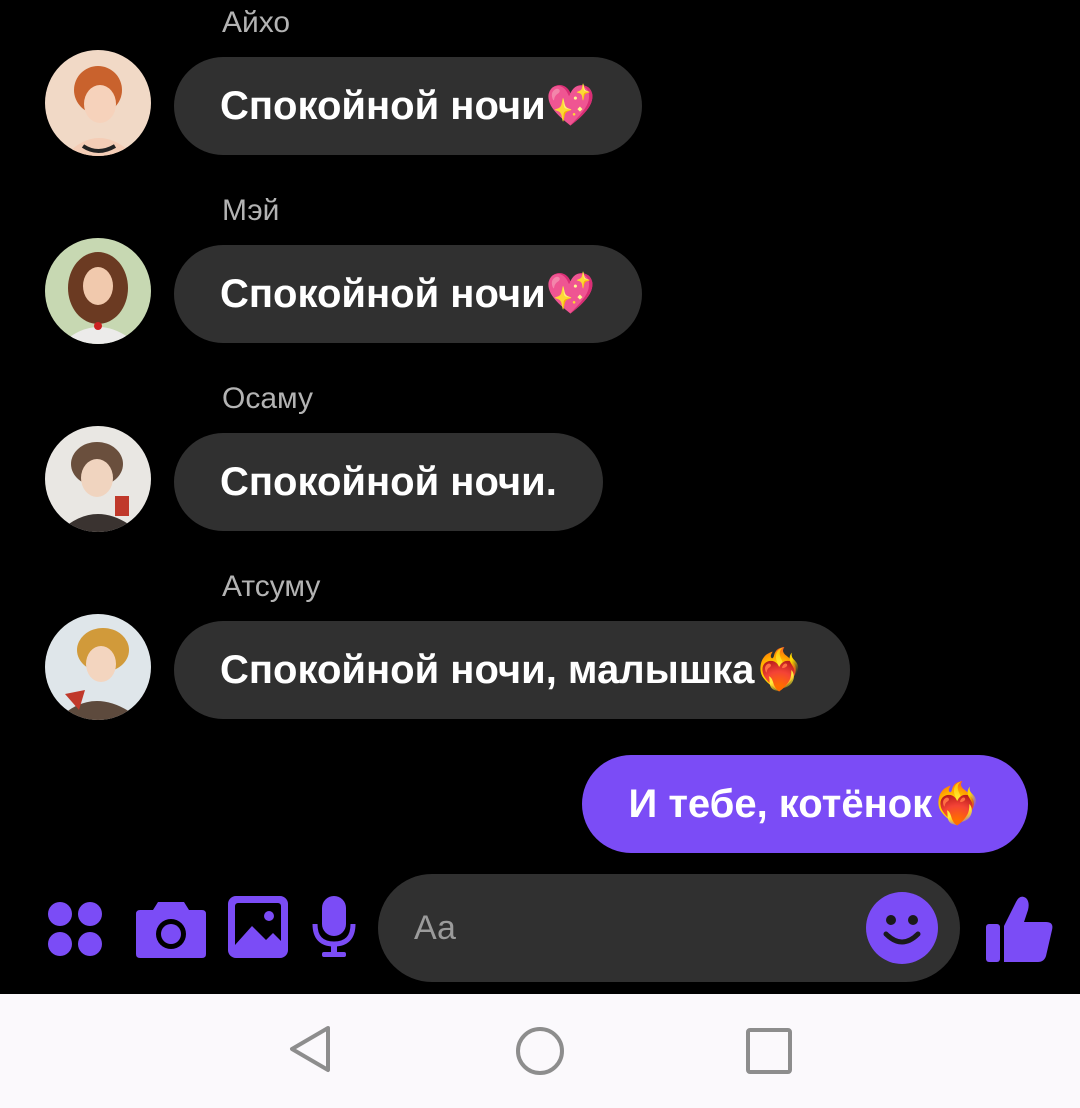 The height and width of the screenshot is (1108, 1080). I want to click on message-composer, so click(540, 931).